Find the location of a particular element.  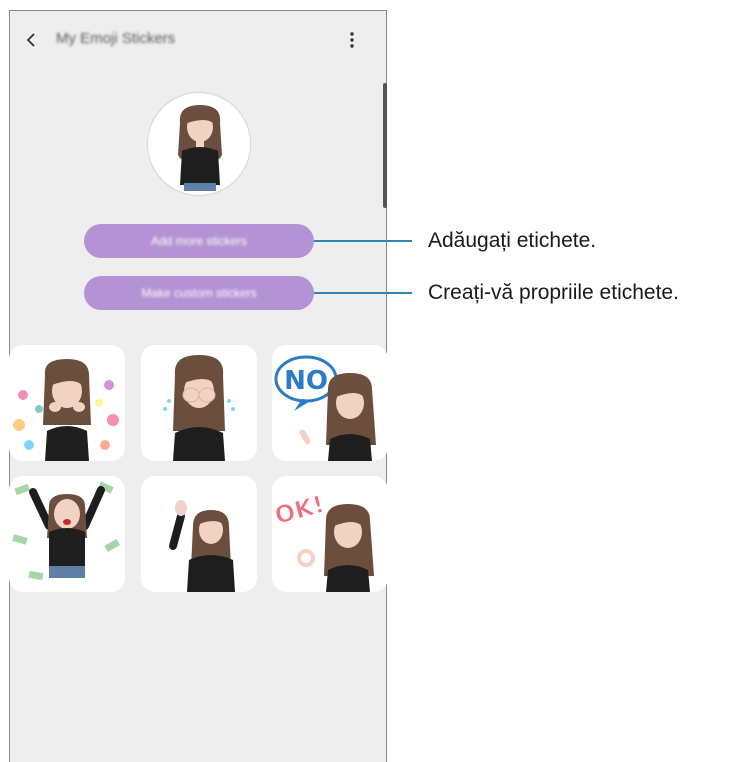

callout-add-stickers: Adăugați etichete. is located at coordinates (512, 240).